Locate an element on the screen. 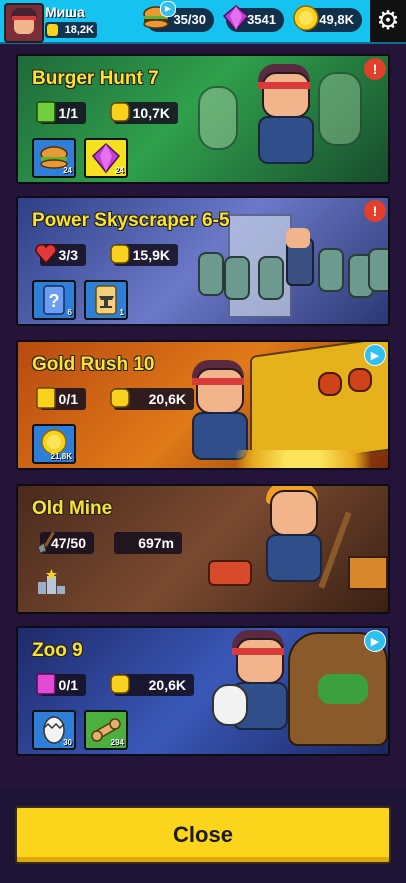 The height and width of the screenshot is (883, 406). burger-counter: 35/30 is located at coordinates (178, 19).